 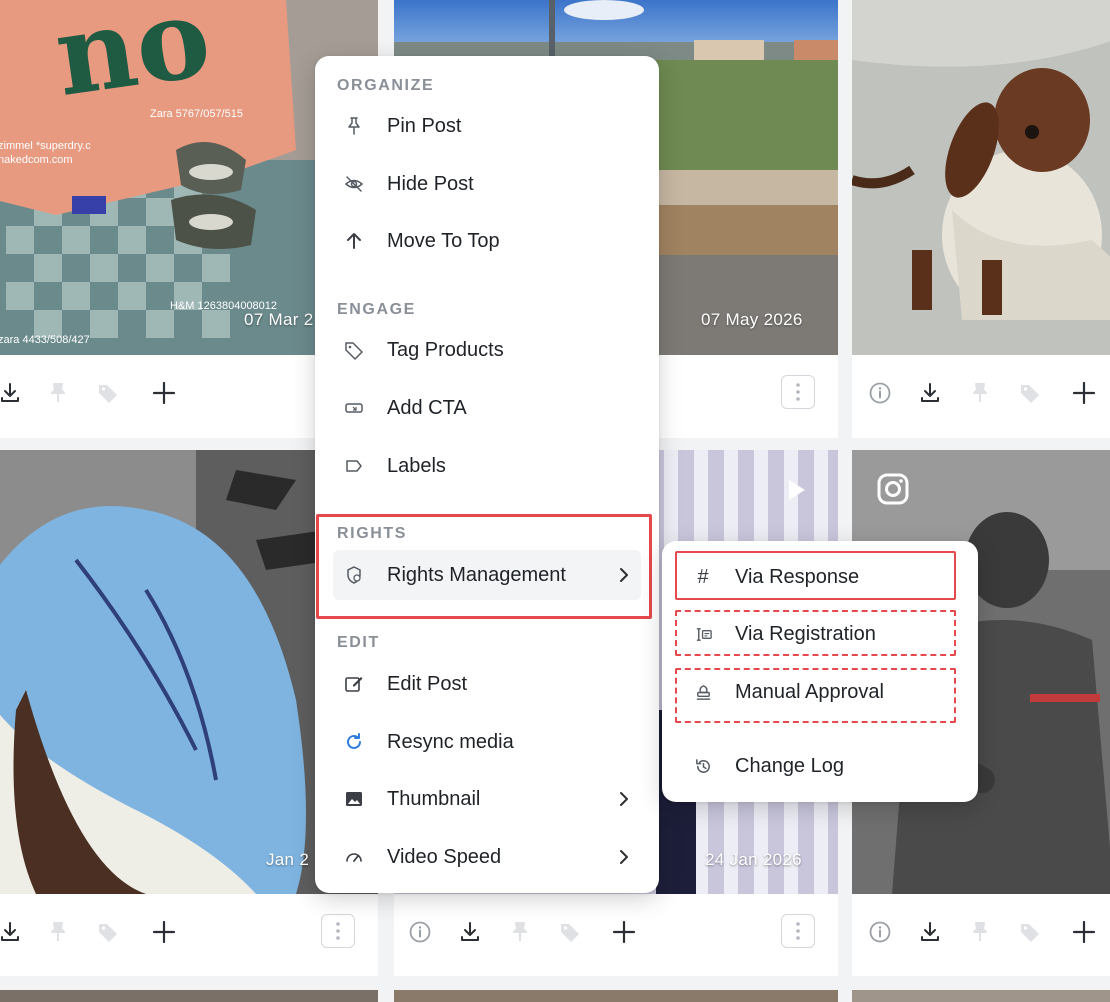 I want to click on submenu-item-label: Via Registration, so click(x=805, y=633).